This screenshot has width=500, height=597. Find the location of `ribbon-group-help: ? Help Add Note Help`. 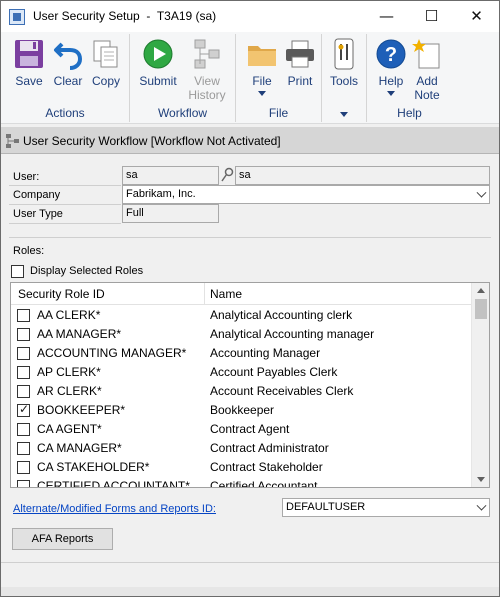

ribbon-group-help: ? Help Add Note Help is located at coordinates (409, 78).